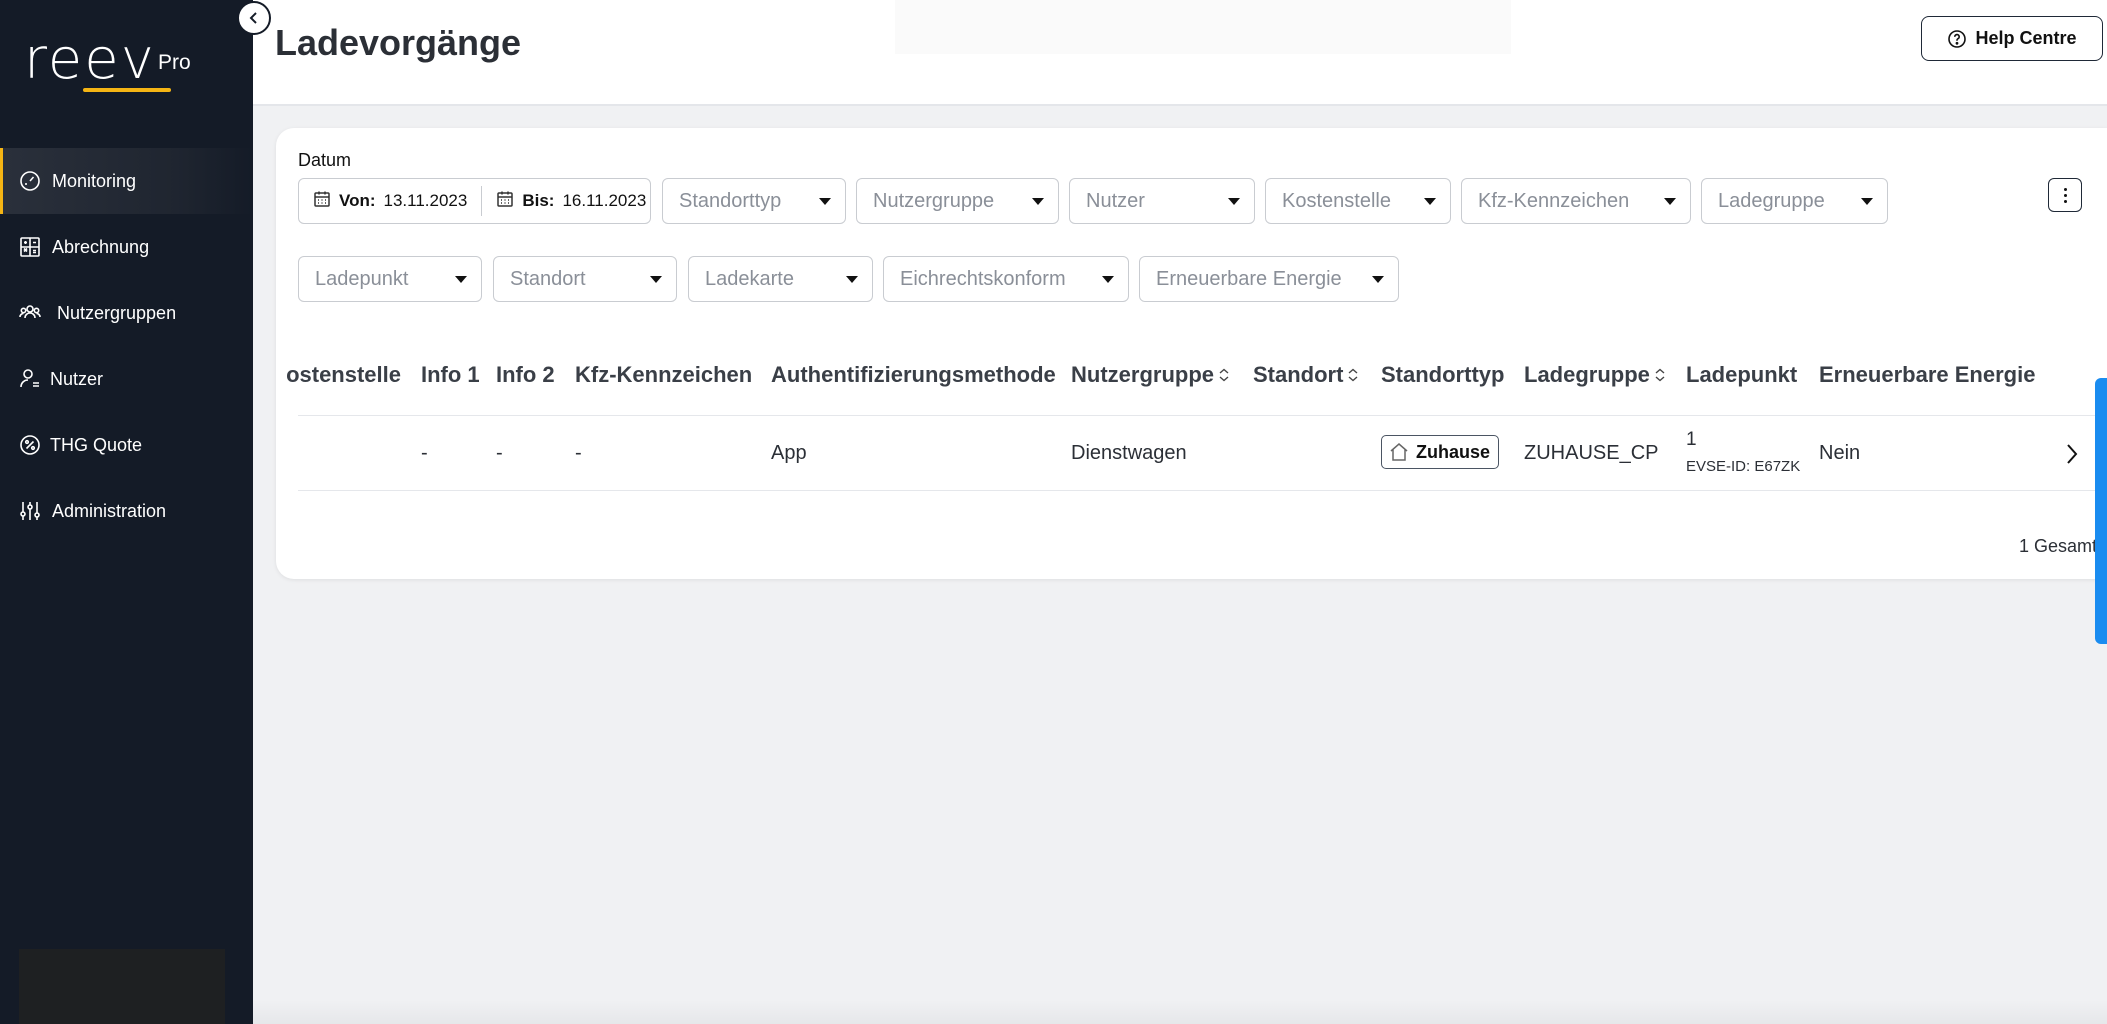 The width and height of the screenshot is (2107, 1024). I want to click on sidebar-item-administration: Administration, so click(126, 511).